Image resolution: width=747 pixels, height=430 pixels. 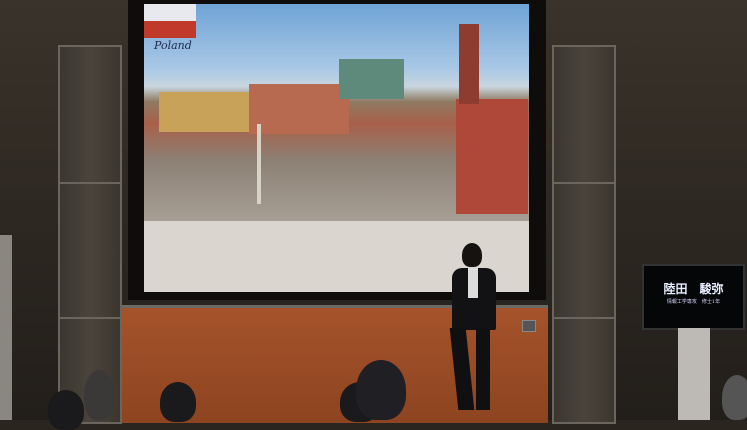 I want to click on right-wall-panel, so click(x=584, y=234).